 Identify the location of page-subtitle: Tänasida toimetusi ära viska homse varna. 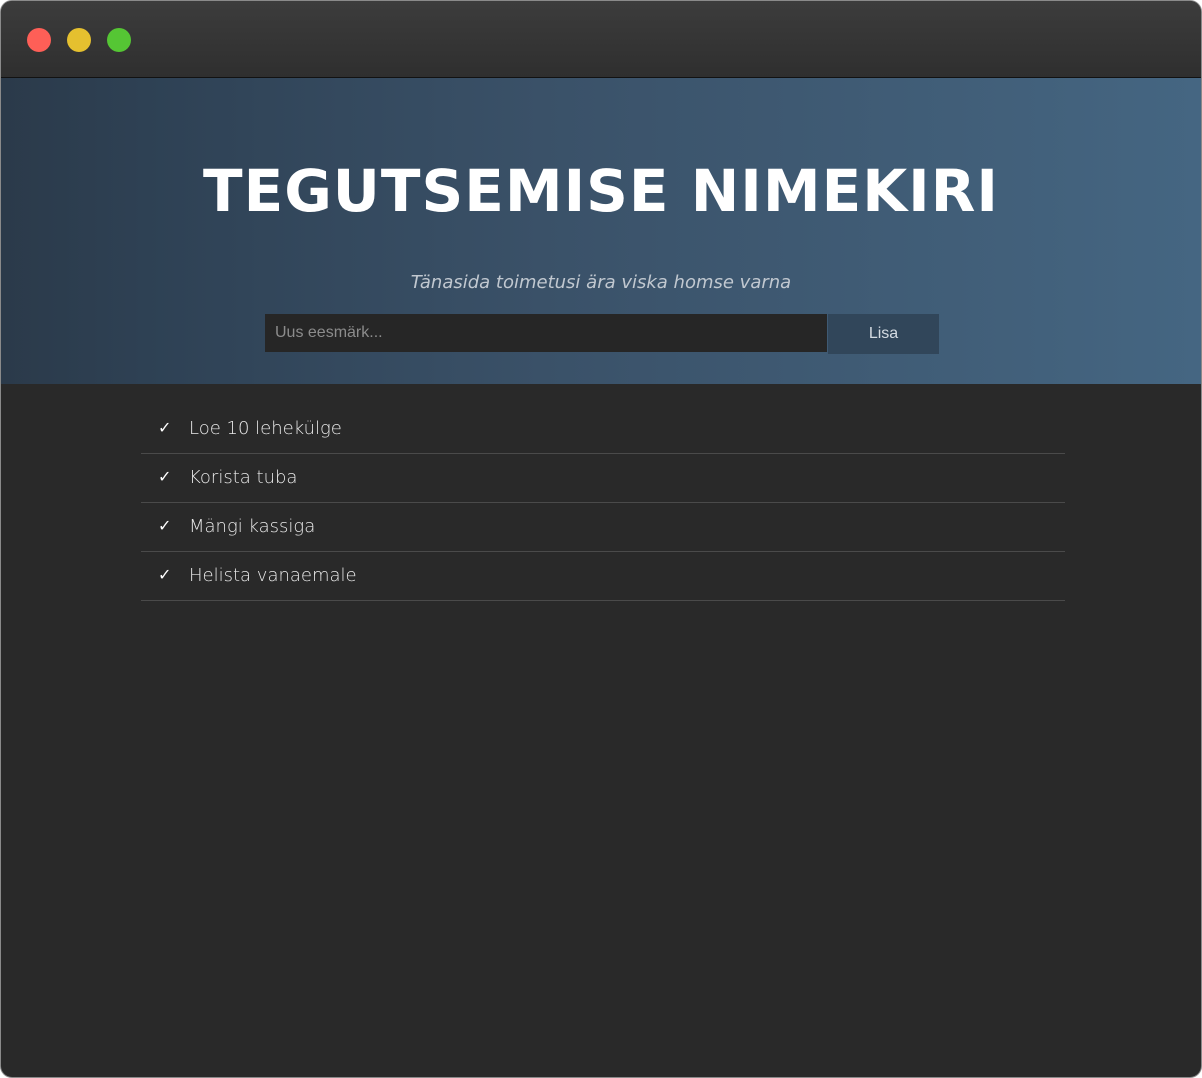
(601, 282).